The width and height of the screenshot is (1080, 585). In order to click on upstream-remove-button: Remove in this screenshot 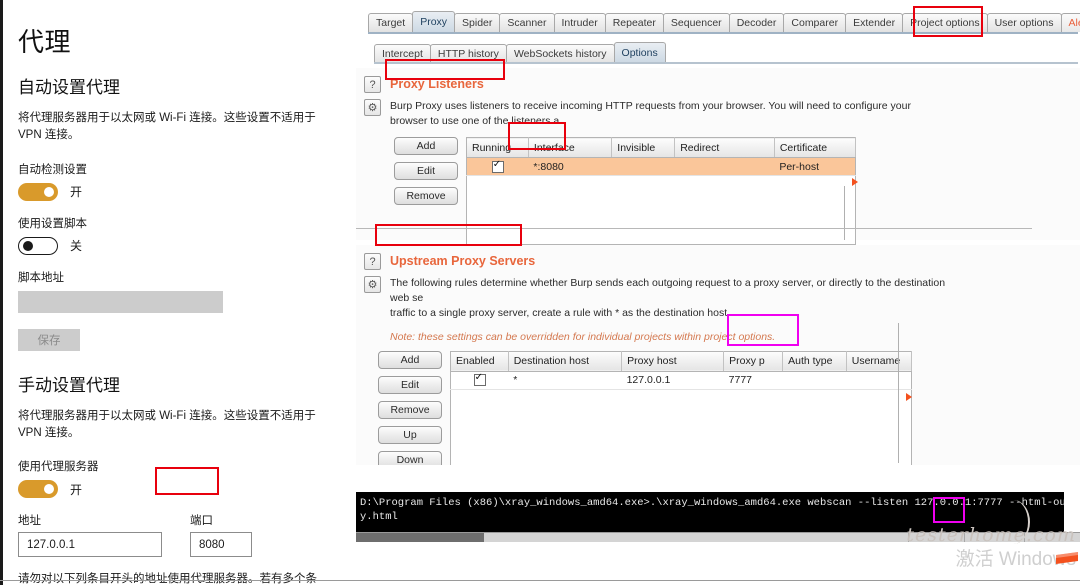, I will do `click(410, 409)`.